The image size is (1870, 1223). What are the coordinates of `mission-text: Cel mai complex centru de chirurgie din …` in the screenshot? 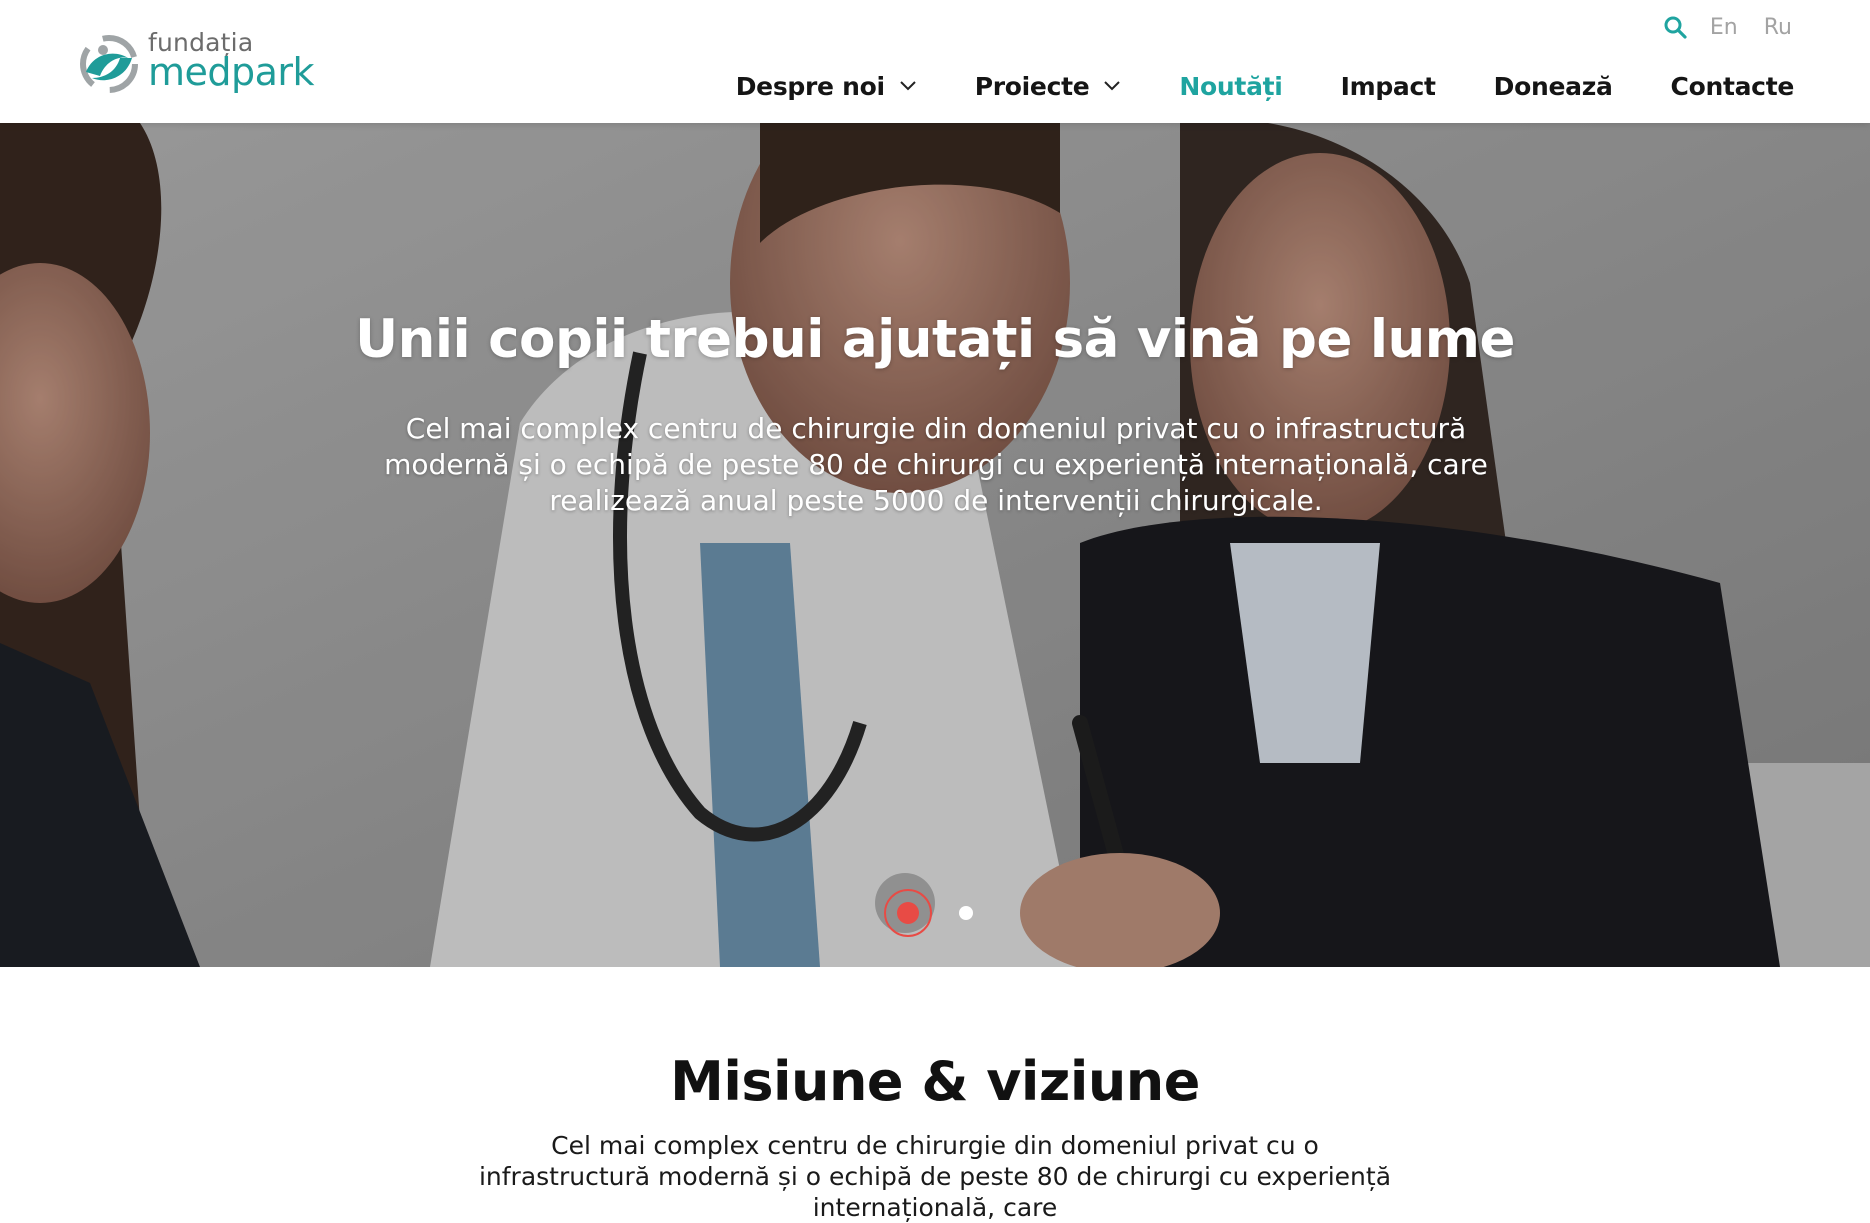 It's located at (935, 1176).